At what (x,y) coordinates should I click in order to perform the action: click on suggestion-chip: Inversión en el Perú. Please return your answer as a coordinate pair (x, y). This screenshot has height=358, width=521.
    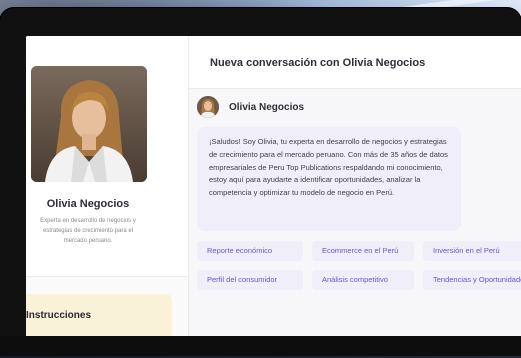
    Looking at the image, I should click on (472, 251).